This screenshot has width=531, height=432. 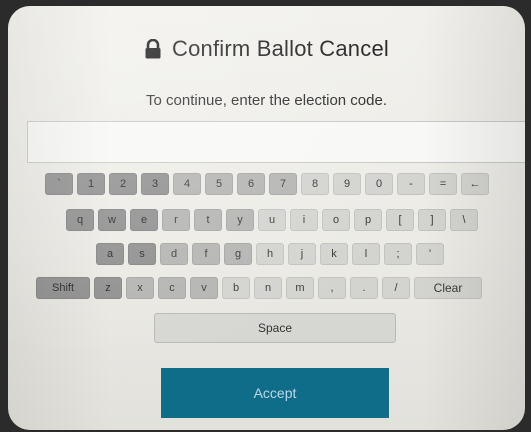 I want to click on lock-icon, so click(x=153, y=49).